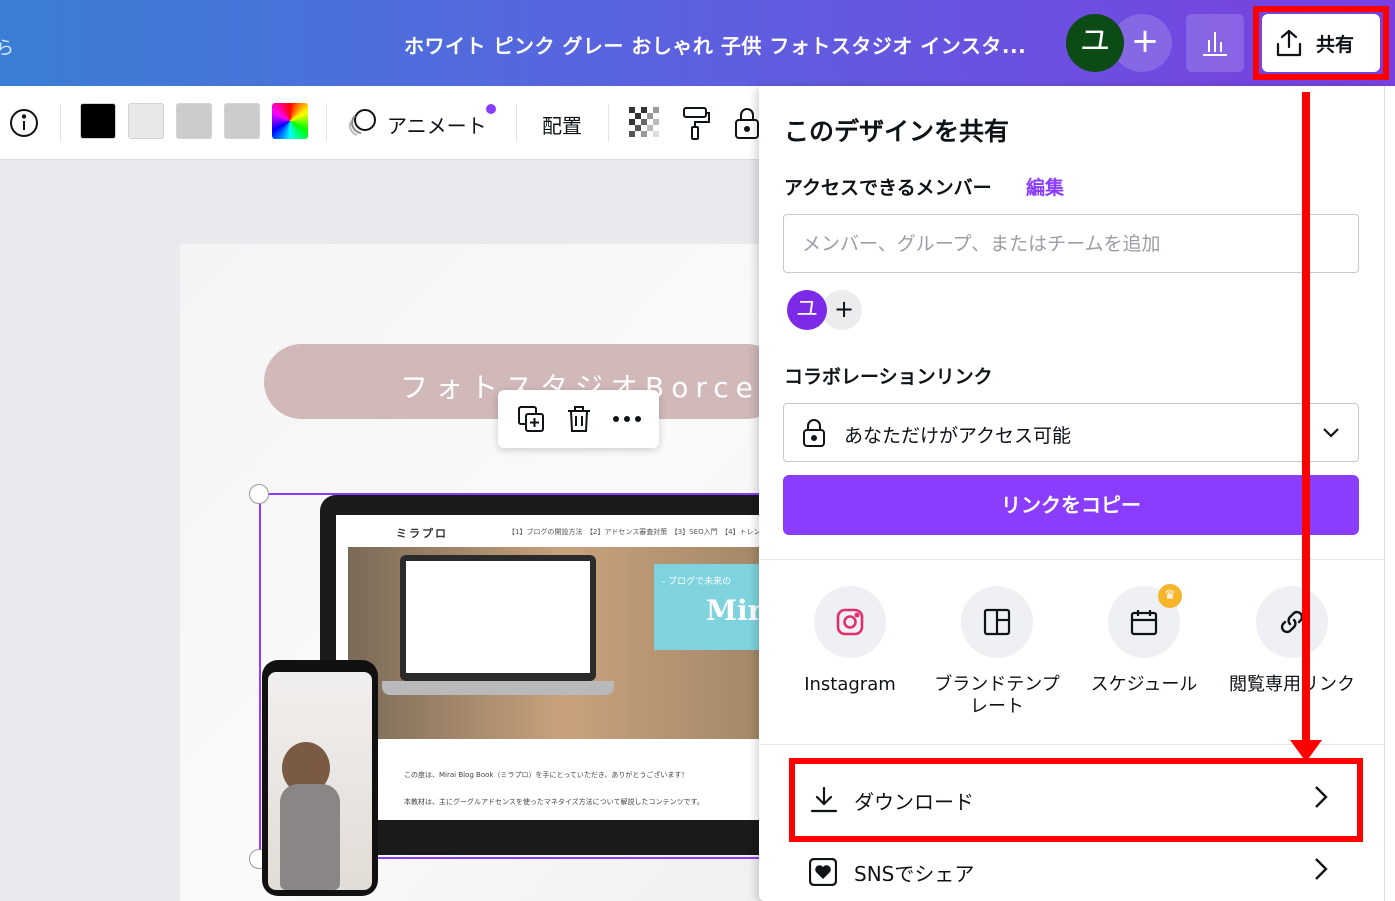 The height and width of the screenshot is (901, 1395). Describe the element at coordinates (997, 695) in the screenshot. I see `share-option-label: ブランドテンプレート` at that location.